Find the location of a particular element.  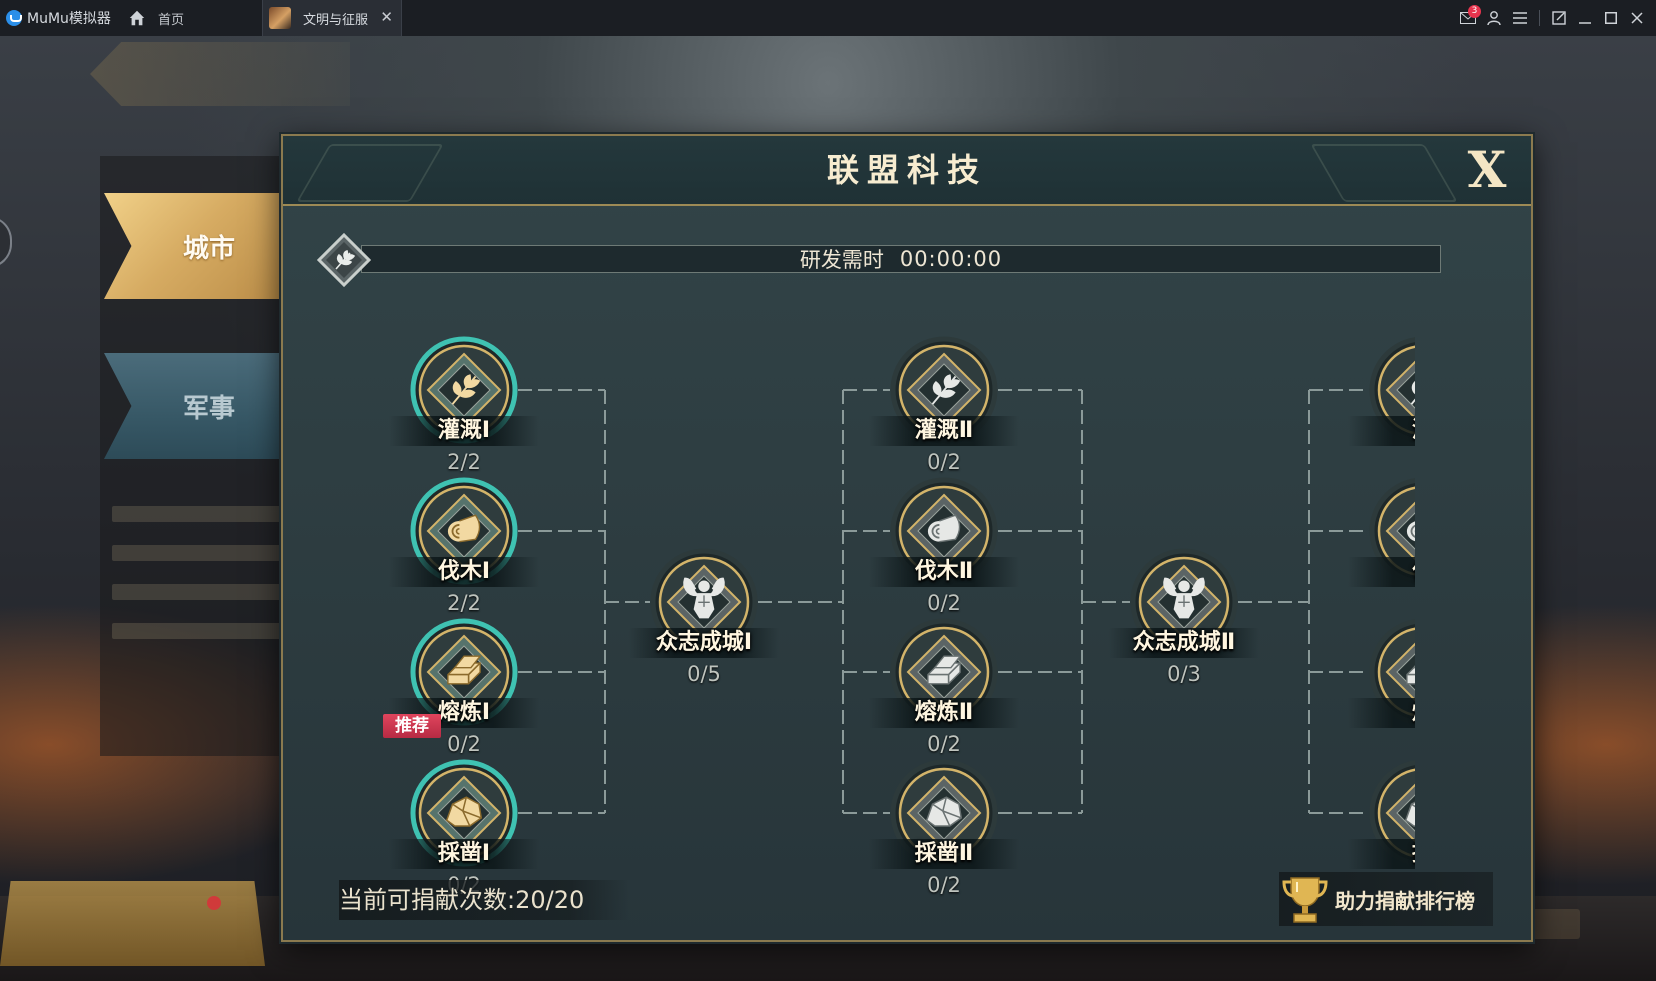

home-icon is located at coordinates (137, 18).